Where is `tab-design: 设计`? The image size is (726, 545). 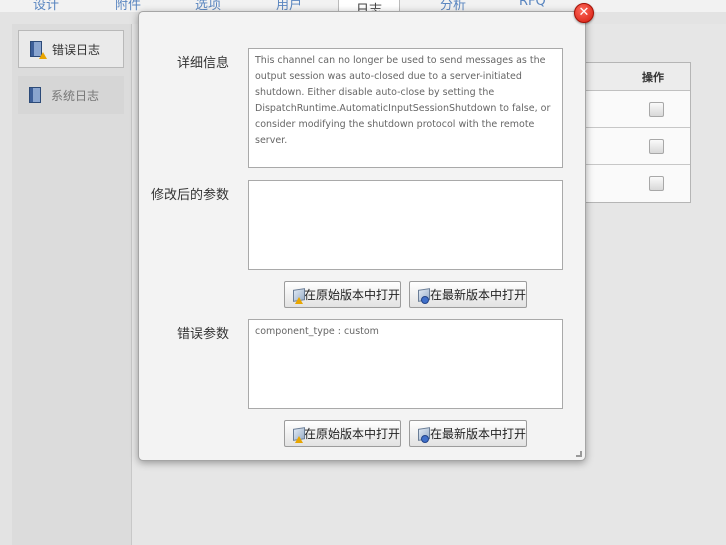
tab-design: 设计 is located at coordinates (46, 6).